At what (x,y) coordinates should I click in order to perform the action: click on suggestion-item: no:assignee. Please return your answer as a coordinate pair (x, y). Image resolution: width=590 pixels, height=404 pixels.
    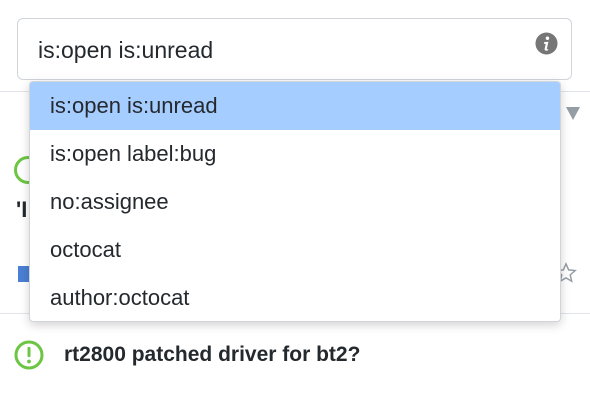
    Looking at the image, I should click on (295, 202).